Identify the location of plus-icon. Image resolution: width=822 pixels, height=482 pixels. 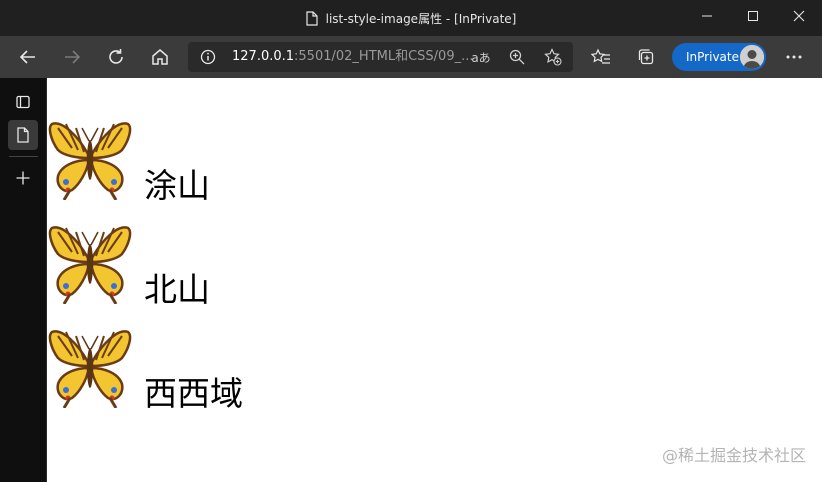
(23, 178).